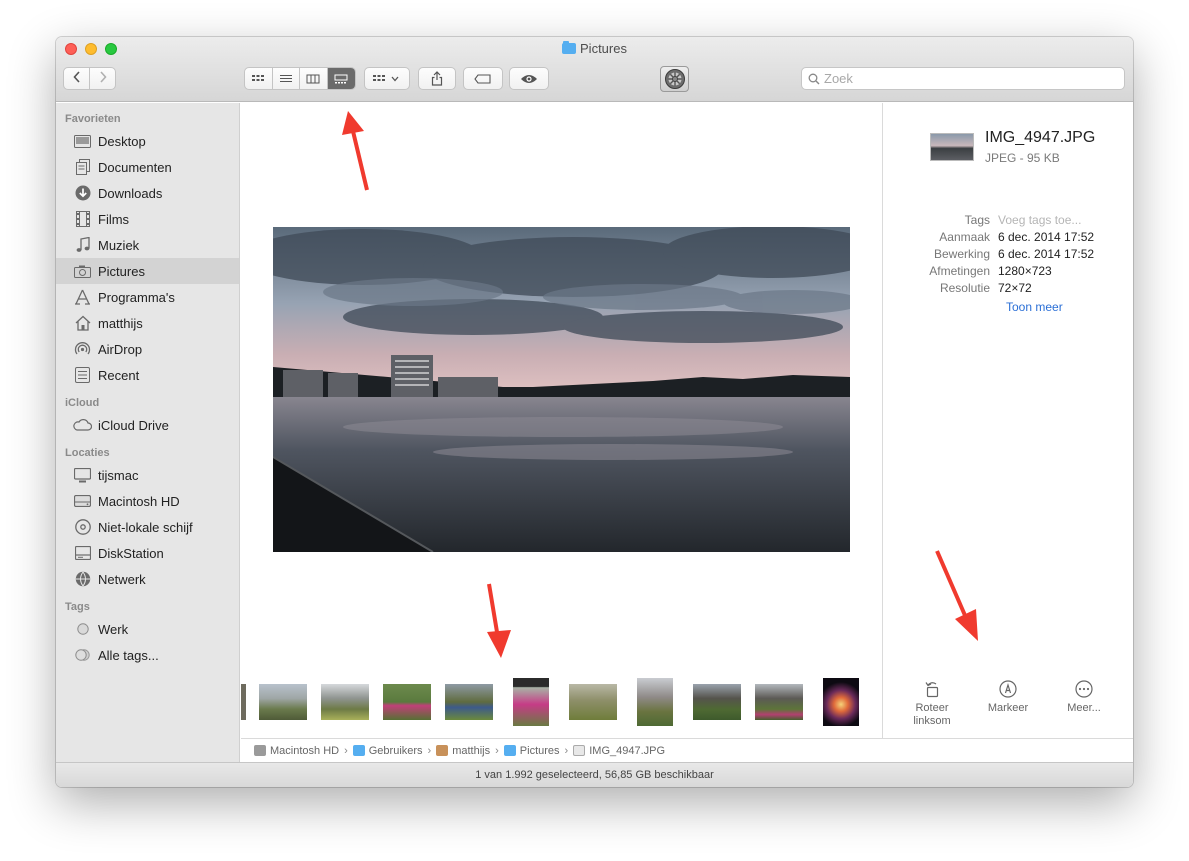 The width and height of the screenshot is (1189, 861). Describe the element at coordinates (147, 579) in the screenshot. I see `sidebar-item-network: Netwerk` at that location.